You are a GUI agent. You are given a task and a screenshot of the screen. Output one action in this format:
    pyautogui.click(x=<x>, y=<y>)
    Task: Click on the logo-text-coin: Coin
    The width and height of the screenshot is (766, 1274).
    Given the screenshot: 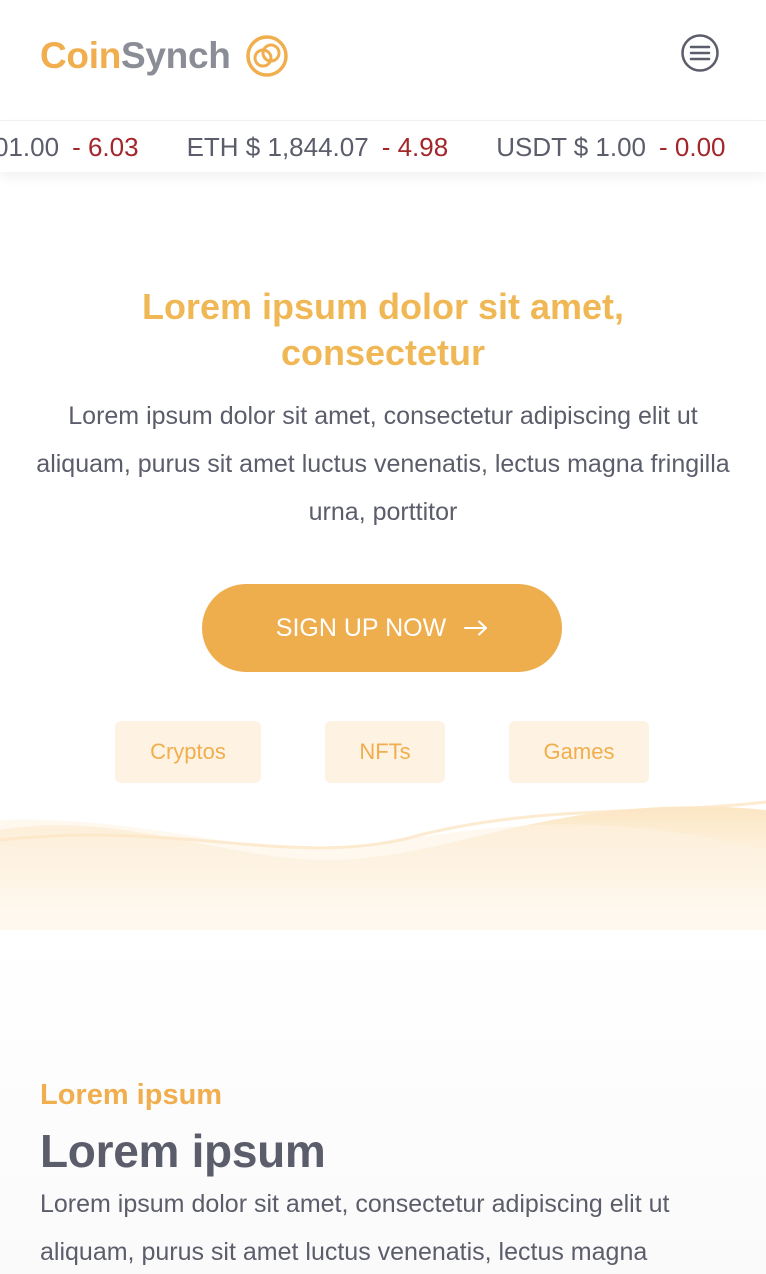 What is the action you would take?
    pyautogui.click(x=81, y=55)
    